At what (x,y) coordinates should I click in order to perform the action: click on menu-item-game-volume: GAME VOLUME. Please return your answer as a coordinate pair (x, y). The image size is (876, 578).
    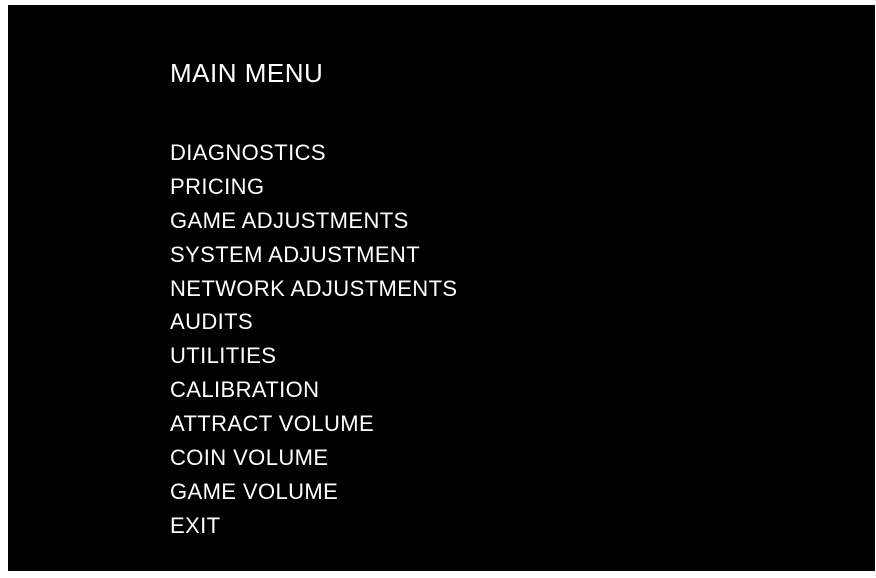
    Looking at the image, I should click on (314, 492).